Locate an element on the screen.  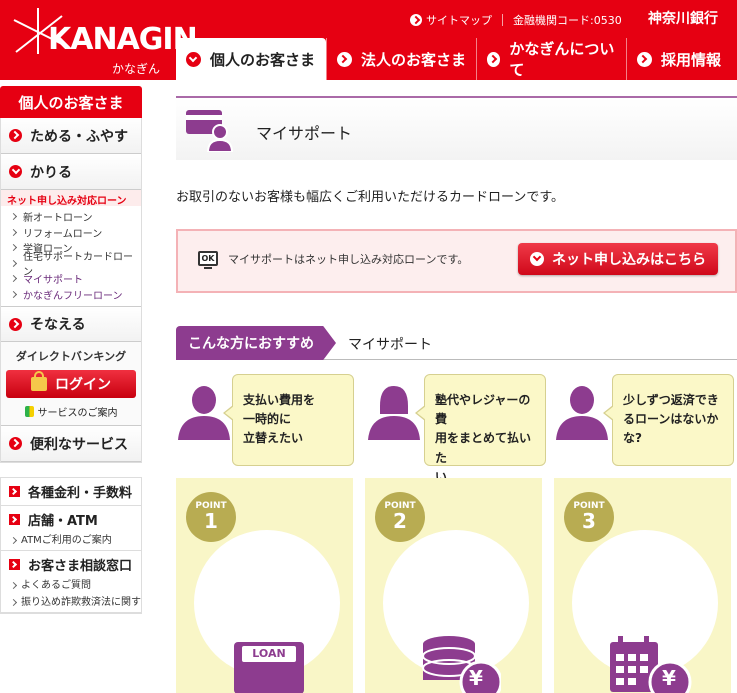
beginner-leaf-icon is located at coordinates (29, 411).